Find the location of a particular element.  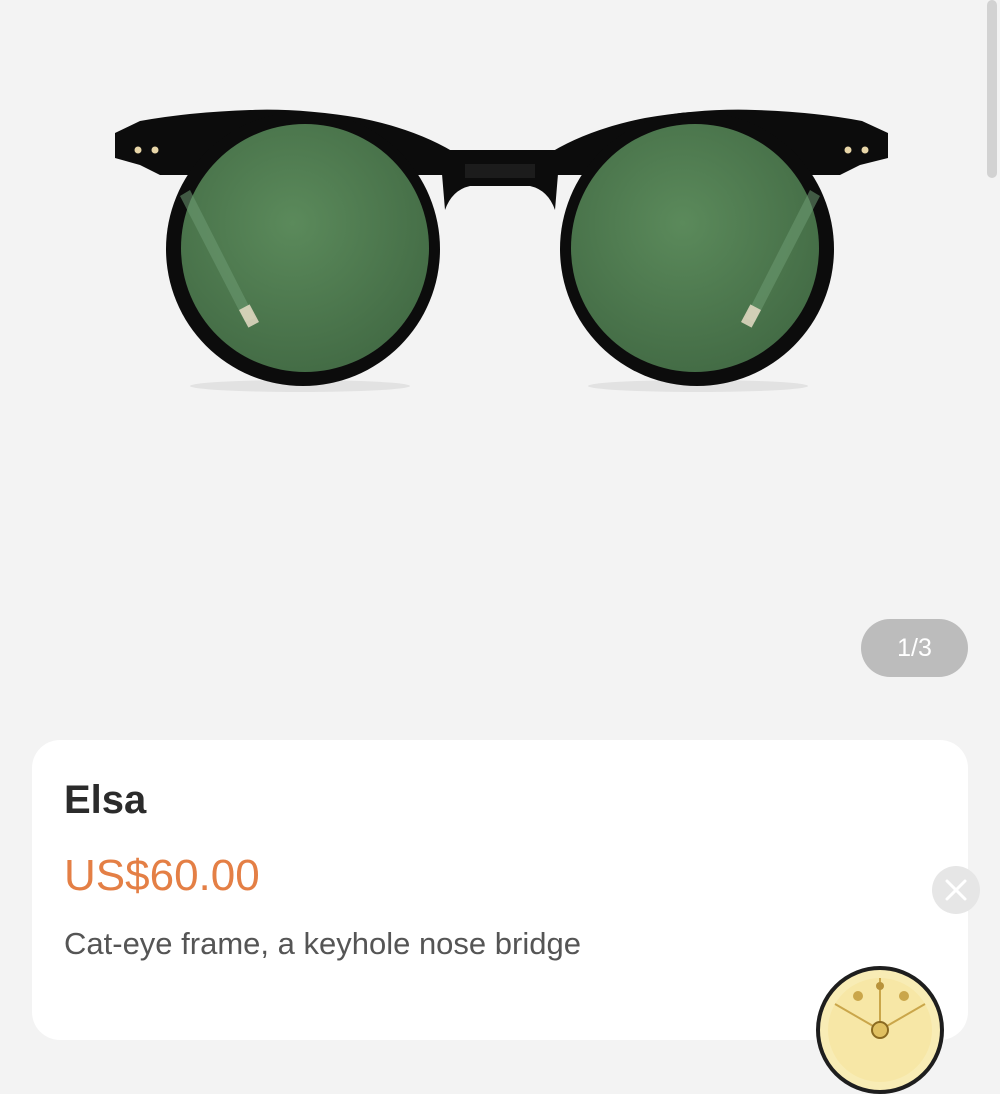

prize-wheel-icon is located at coordinates (880, 1030).